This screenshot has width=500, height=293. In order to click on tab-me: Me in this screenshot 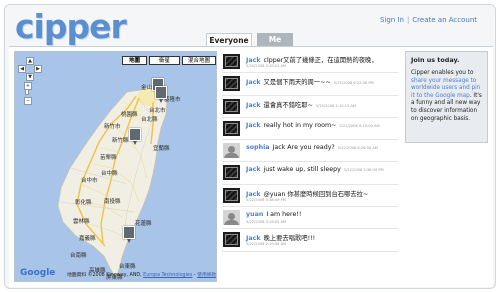, I will do `click(275, 39)`.